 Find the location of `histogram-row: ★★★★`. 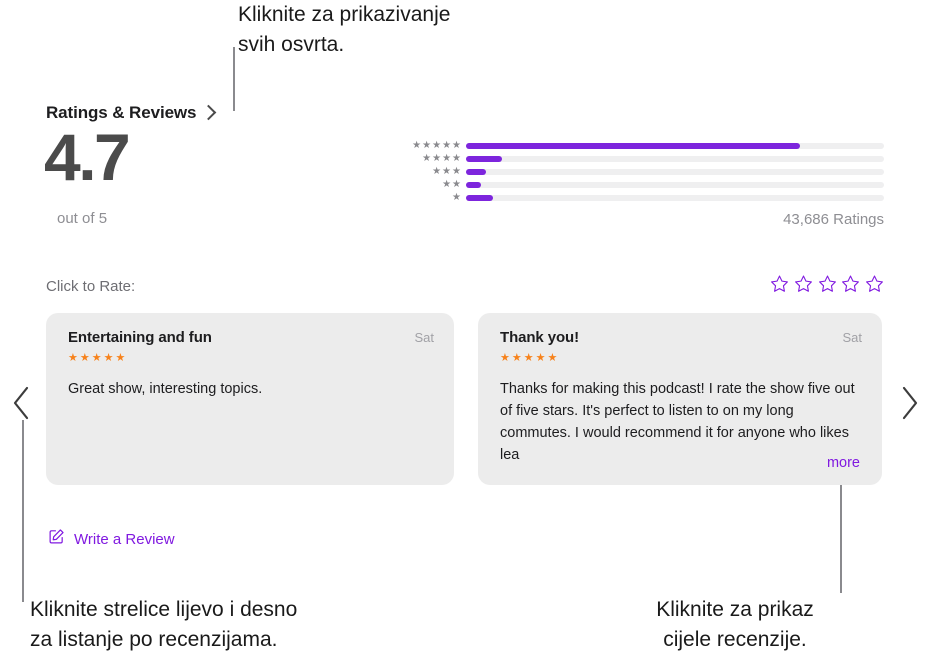

histogram-row: ★★★★ is located at coordinates (638, 159).